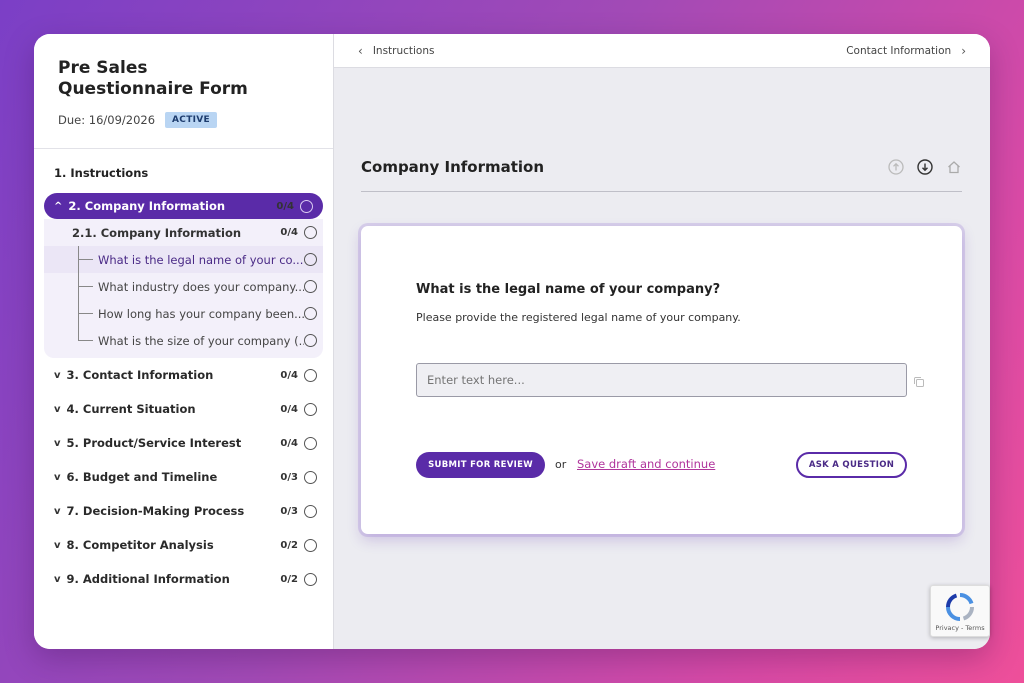 This screenshot has width=1024, height=683. What do you see at coordinates (919, 382) in the screenshot?
I see `copy-icon` at bounding box center [919, 382].